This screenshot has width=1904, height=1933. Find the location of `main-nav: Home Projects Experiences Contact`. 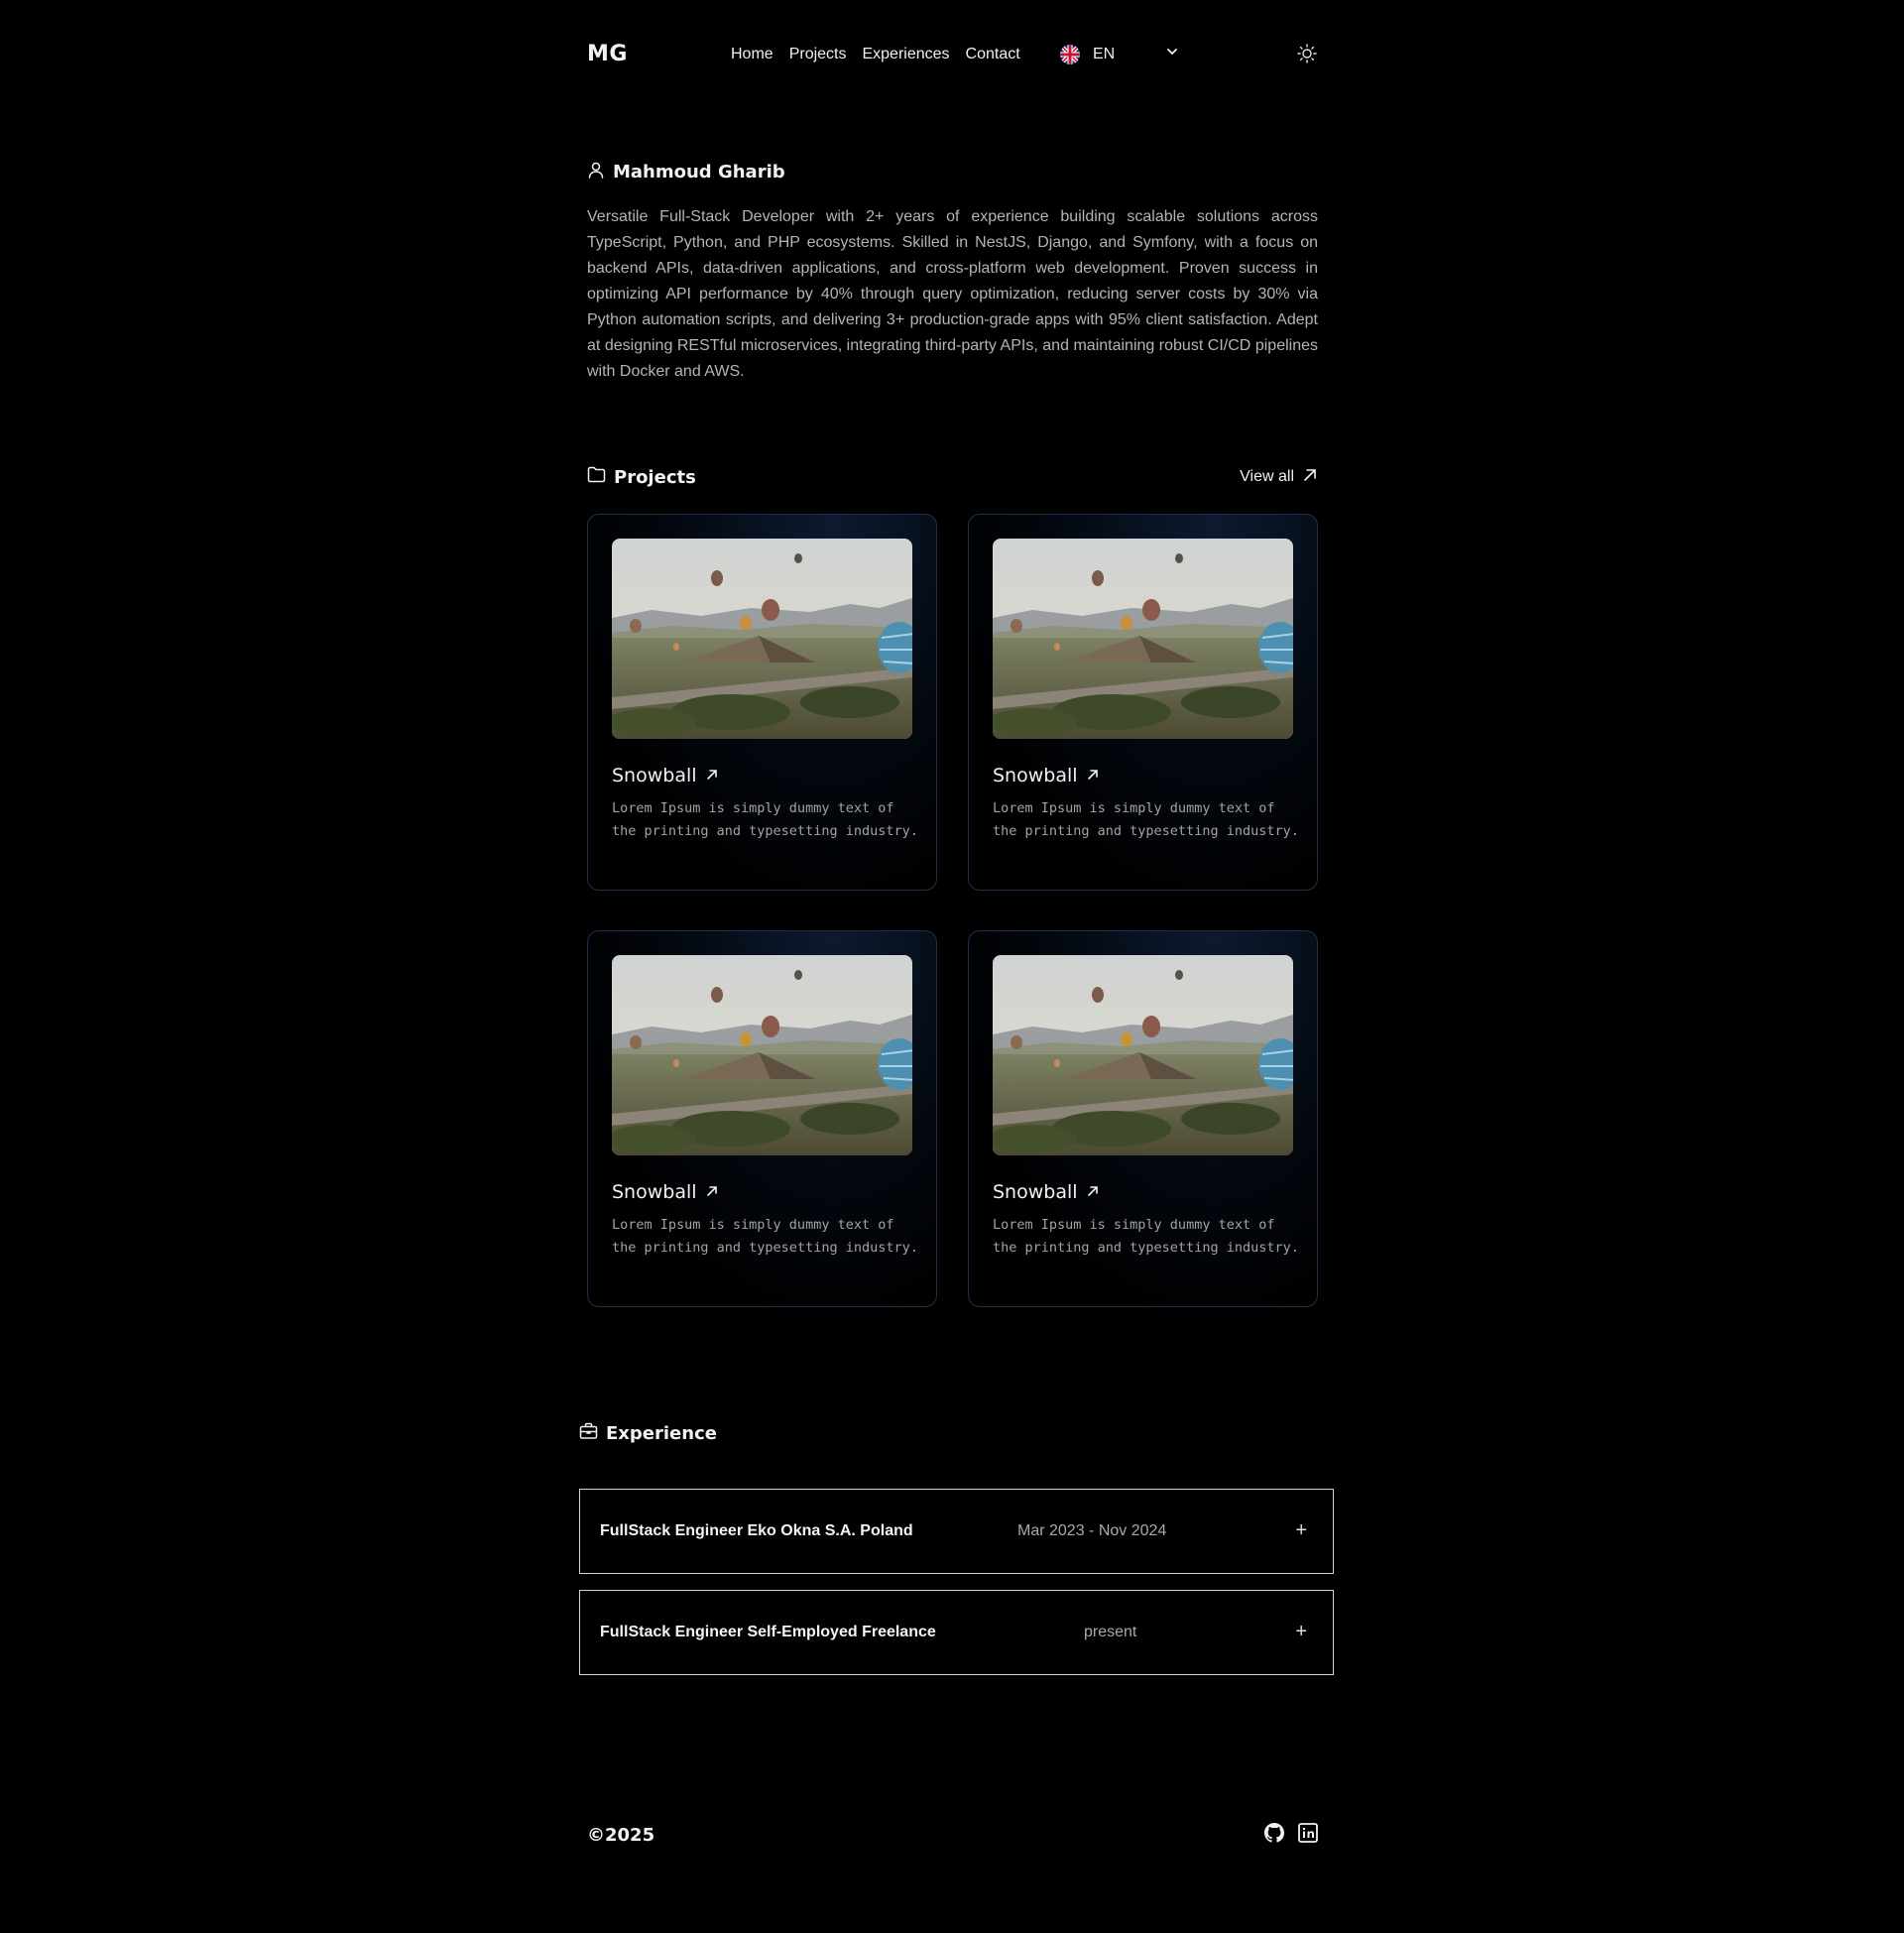

main-nav: Home Projects Experiences Contact is located at coordinates (875, 54).